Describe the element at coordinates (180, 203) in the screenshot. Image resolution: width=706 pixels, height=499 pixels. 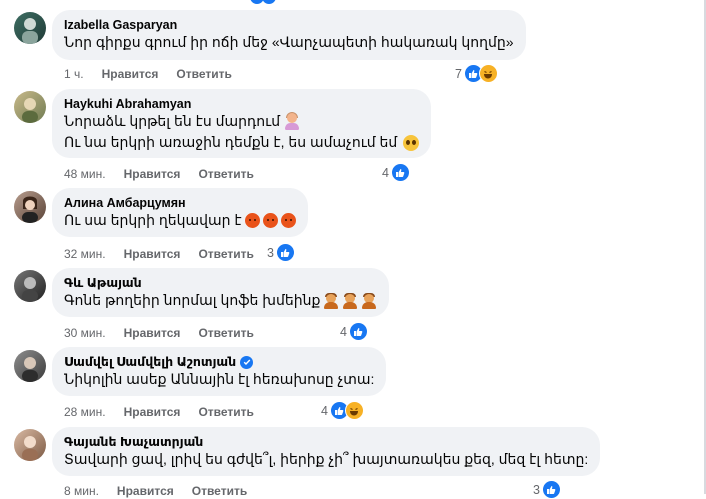
I see `comment-author: Алина Амбарцумян` at that location.